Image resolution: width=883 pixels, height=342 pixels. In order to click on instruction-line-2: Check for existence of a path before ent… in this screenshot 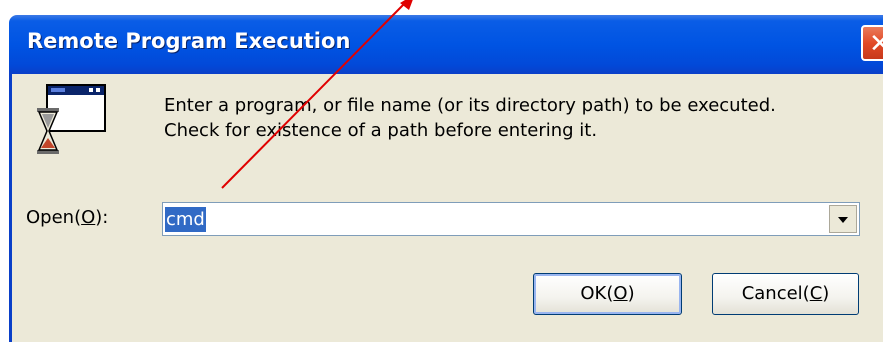, I will do `click(381, 130)`.